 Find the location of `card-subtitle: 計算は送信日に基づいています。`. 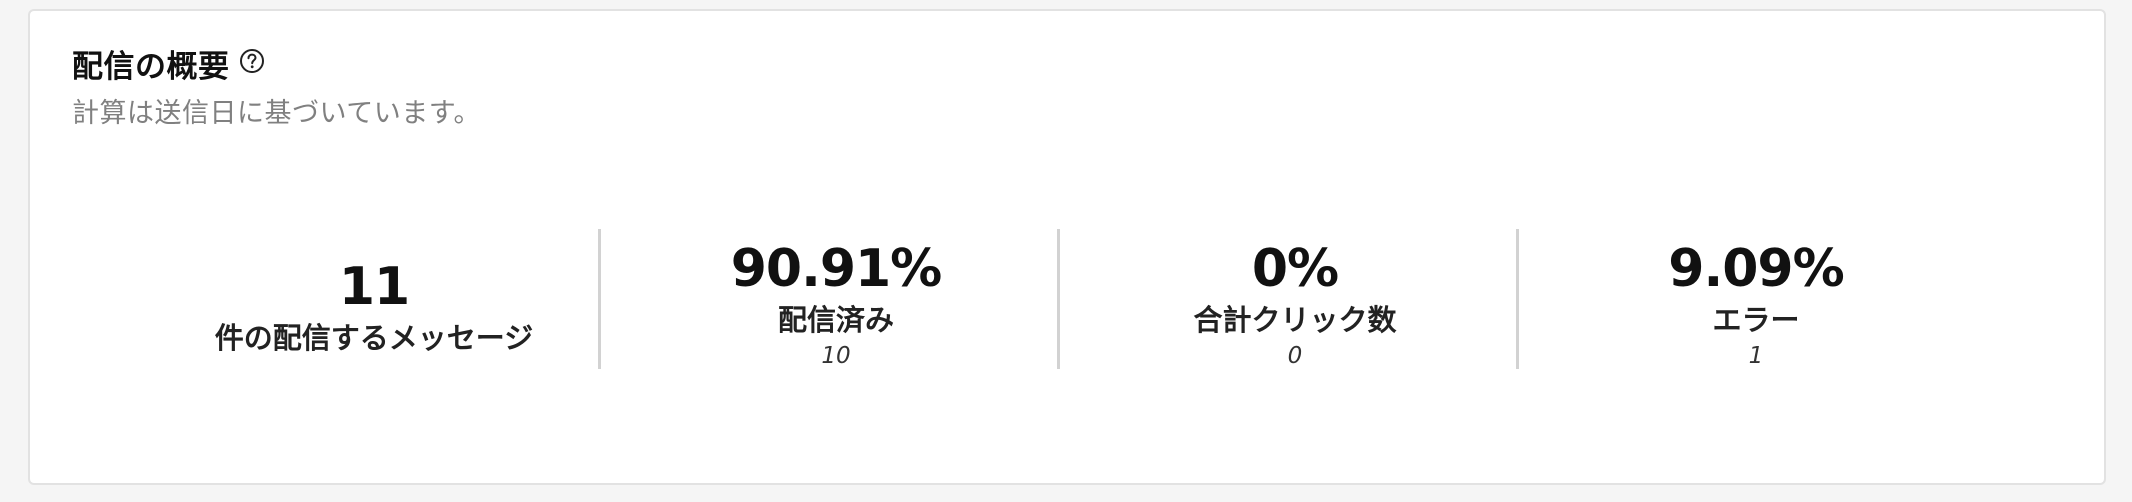

card-subtitle: 計算は送信日に基づいています。 is located at coordinates (276, 113).